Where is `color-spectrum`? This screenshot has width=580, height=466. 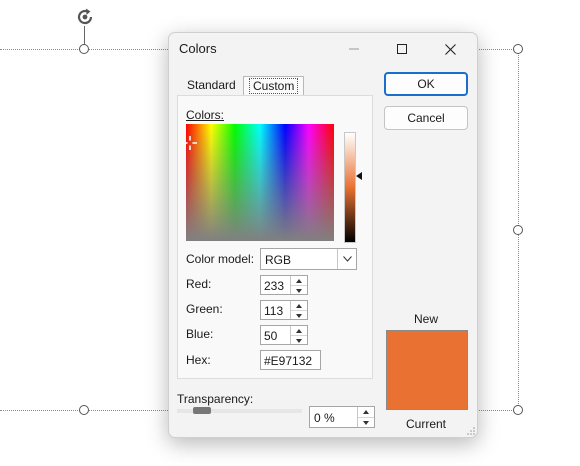
color-spectrum is located at coordinates (260, 182).